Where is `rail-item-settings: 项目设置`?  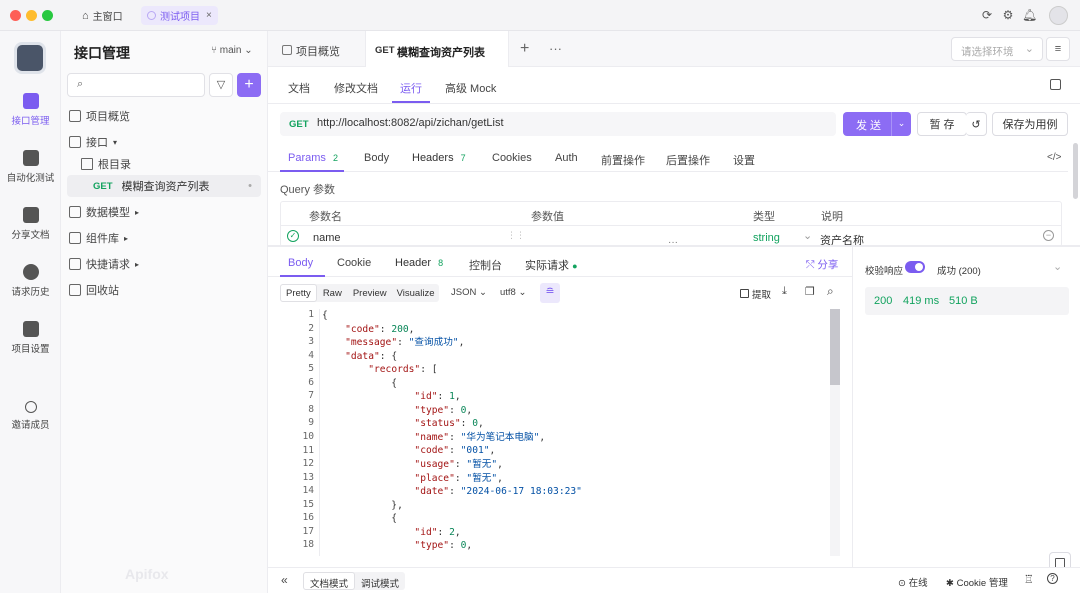
rail-item-settings: 项目设置 is located at coordinates (30, 338).